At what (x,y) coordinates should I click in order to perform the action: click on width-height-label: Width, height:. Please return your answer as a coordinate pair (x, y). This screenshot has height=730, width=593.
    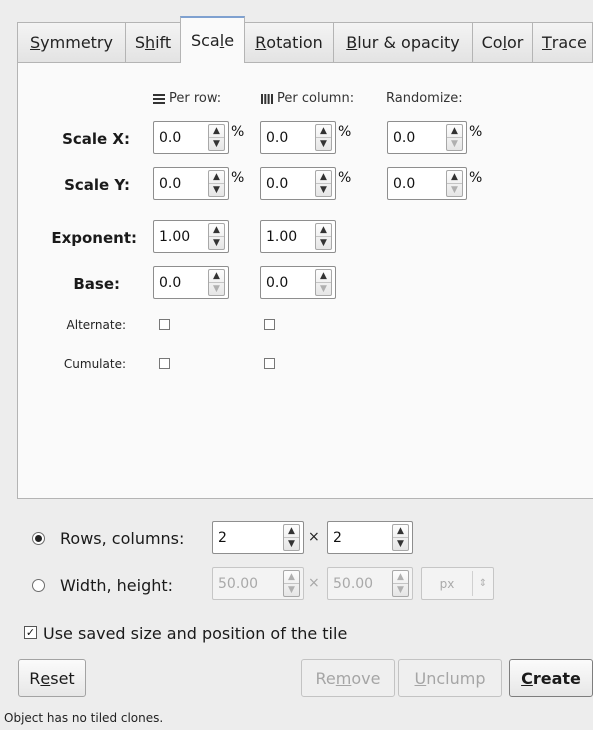
    Looking at the image, I should click on (117, 585).